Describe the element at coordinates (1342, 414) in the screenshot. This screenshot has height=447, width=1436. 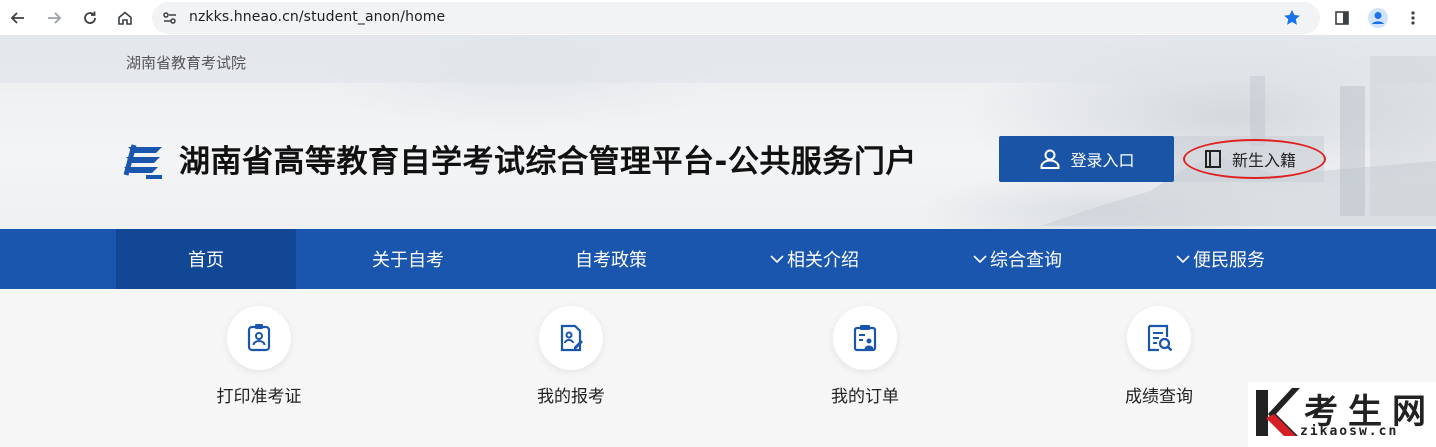
I see `watermark: 考生网 zikaosw.cn` at that location.